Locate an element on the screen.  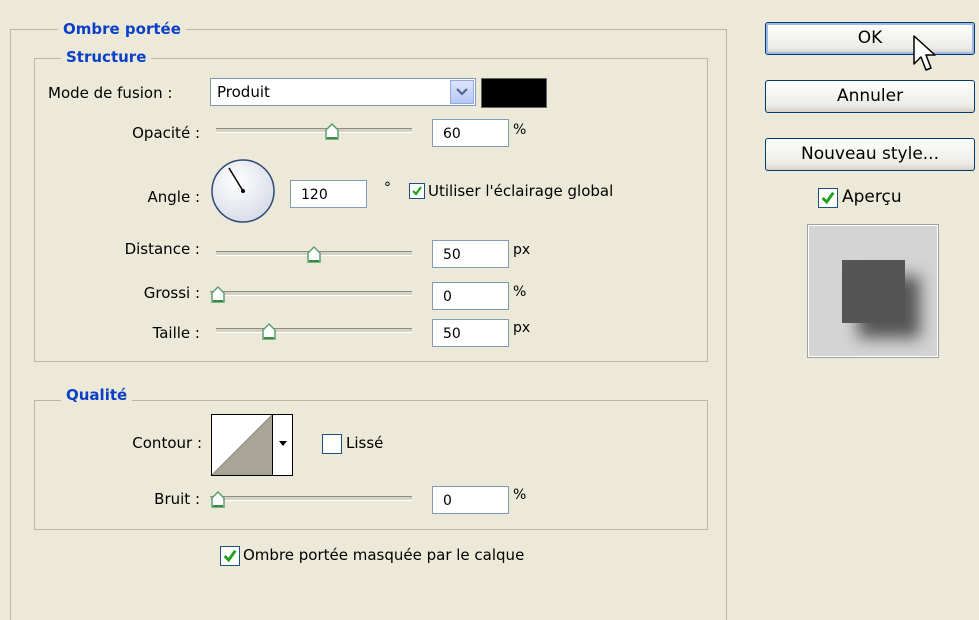
distance-slider is located at coordinates (314, 255).